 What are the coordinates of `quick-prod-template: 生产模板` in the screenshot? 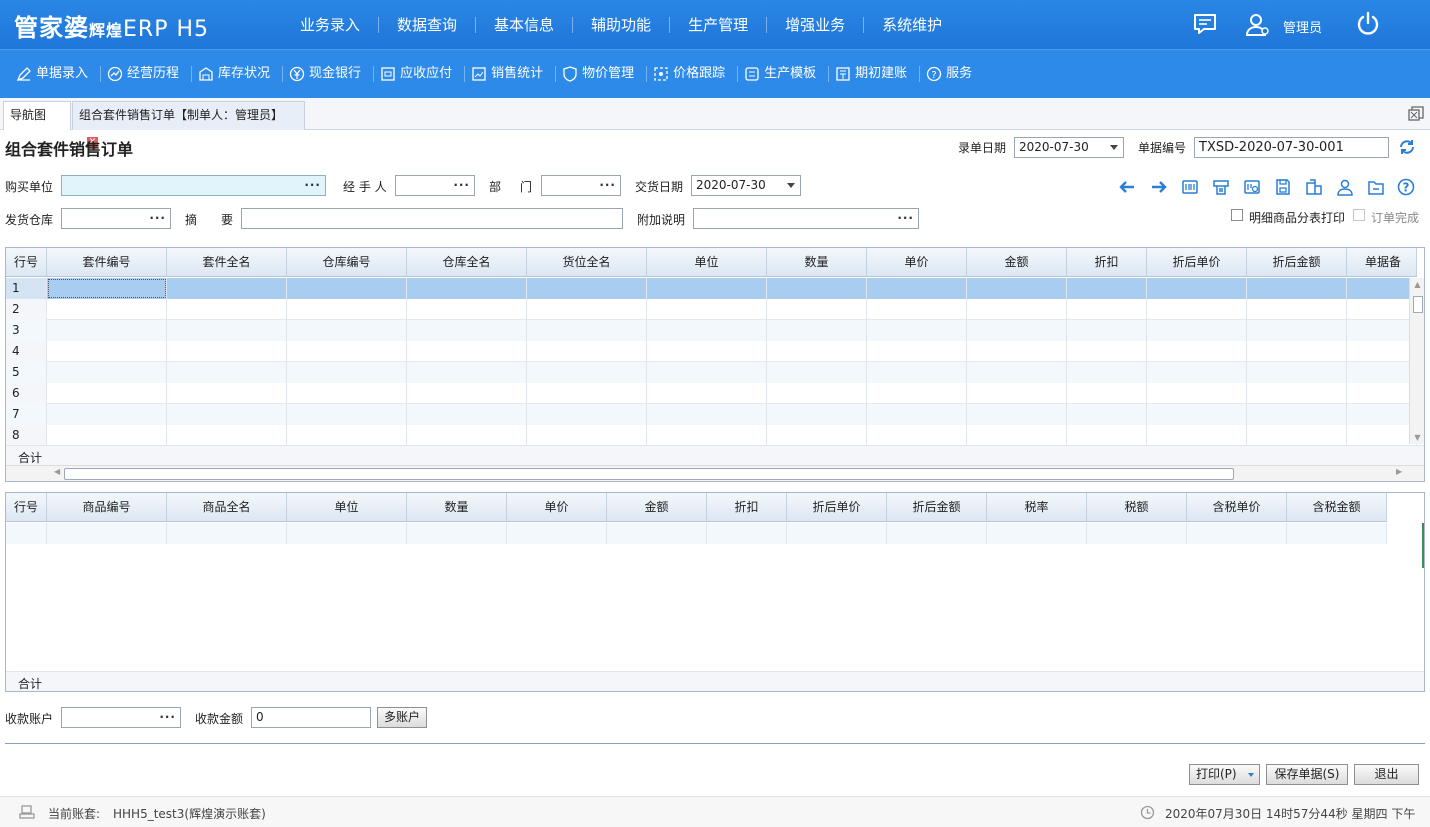 It's located at (784, 74).